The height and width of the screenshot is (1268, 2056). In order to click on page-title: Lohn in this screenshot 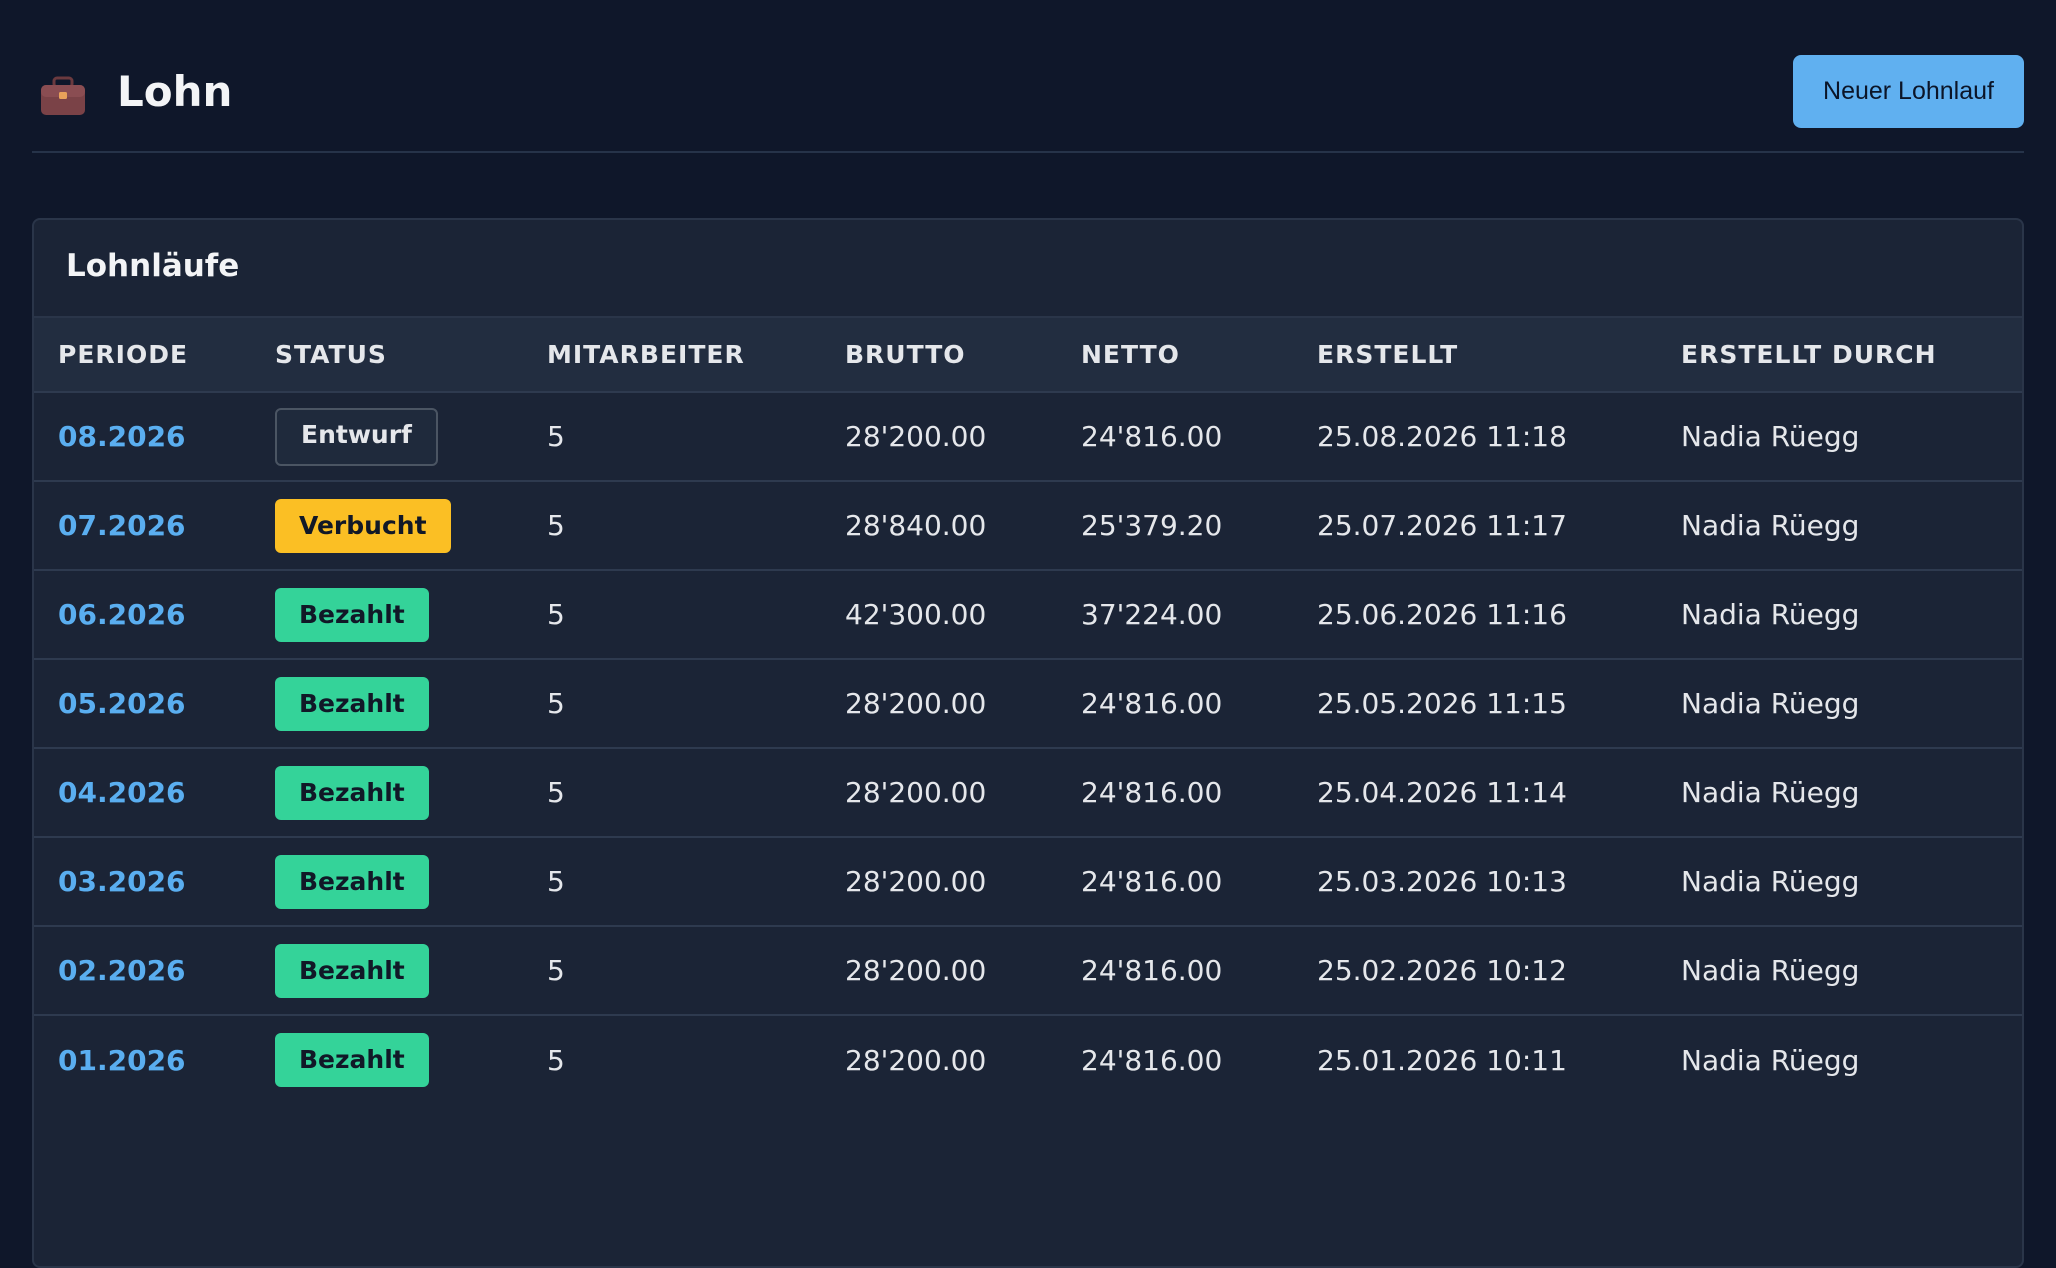, I will do `click(175, 91)`.